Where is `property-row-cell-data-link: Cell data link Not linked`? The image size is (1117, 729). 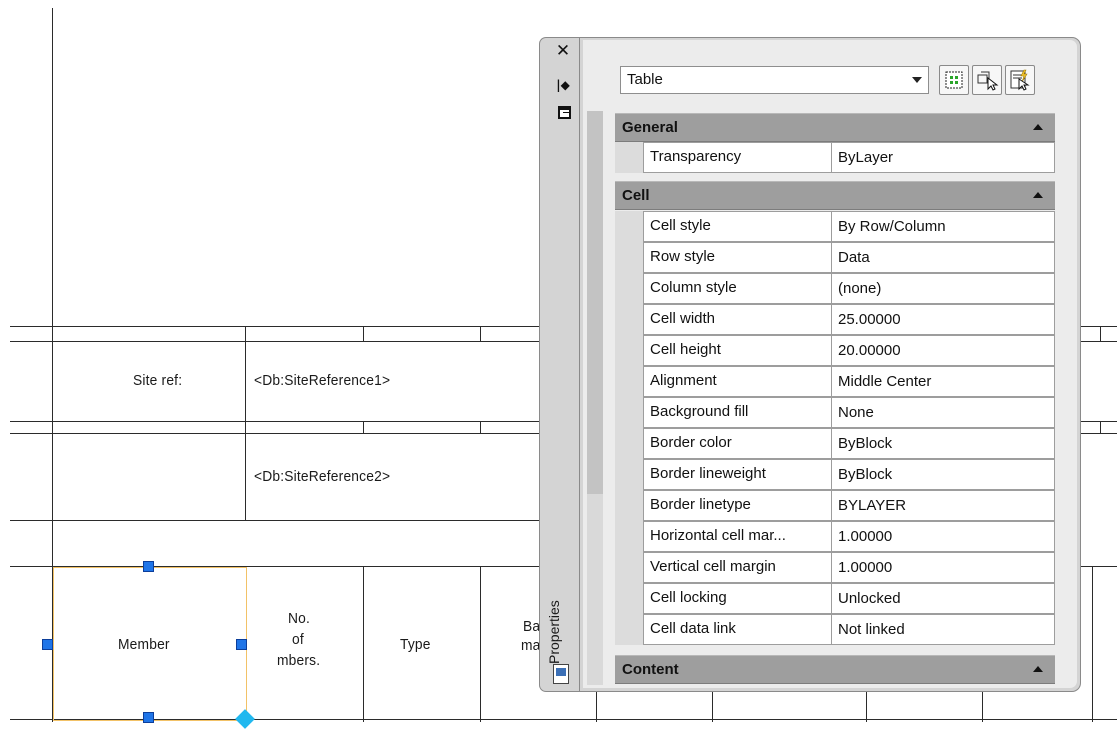 property-row-cell-data-link: Cell data link Not linked is located at coordinates (835, 629).